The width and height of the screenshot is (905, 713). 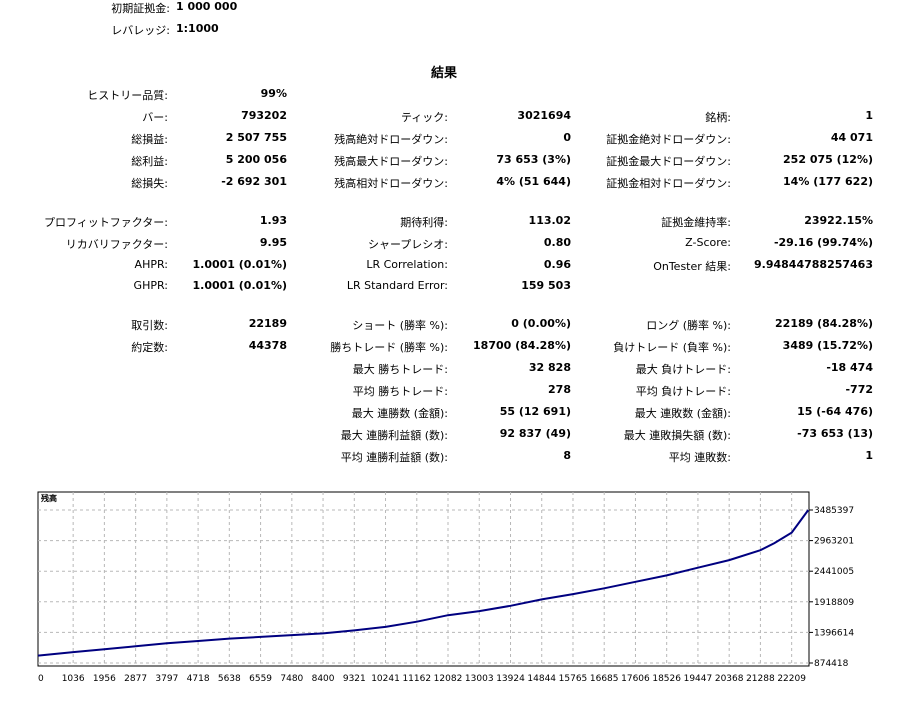 I want to click on leverage-value: 1:1000, so click(x=197, y=28).